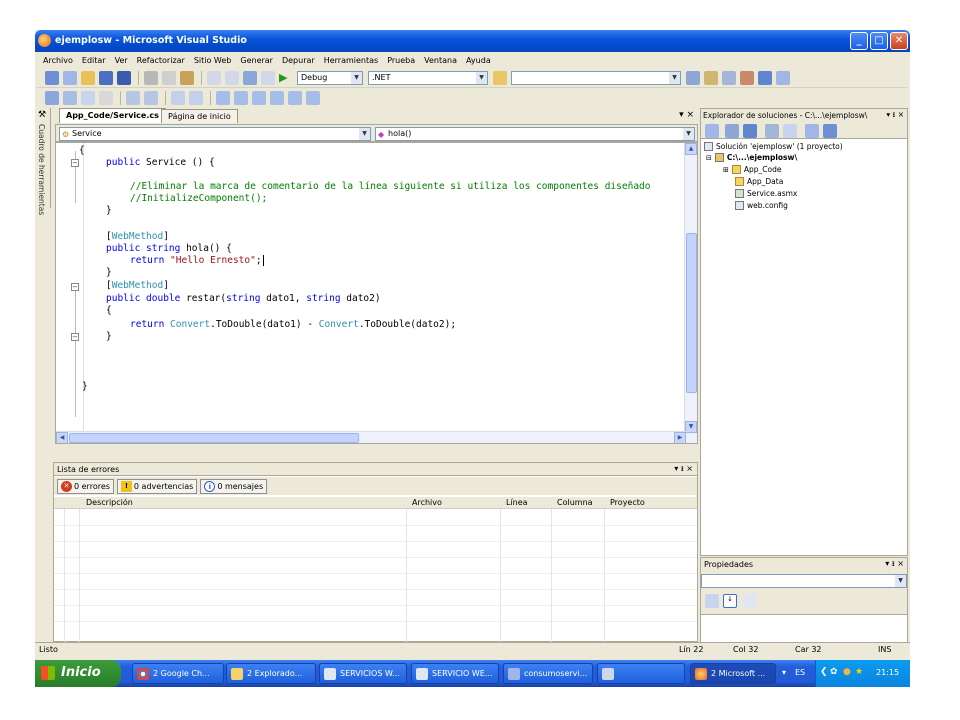 This screenshot has width=960, height=720. I want to click on tray-expand-icon: ❮, so click(824, 672).